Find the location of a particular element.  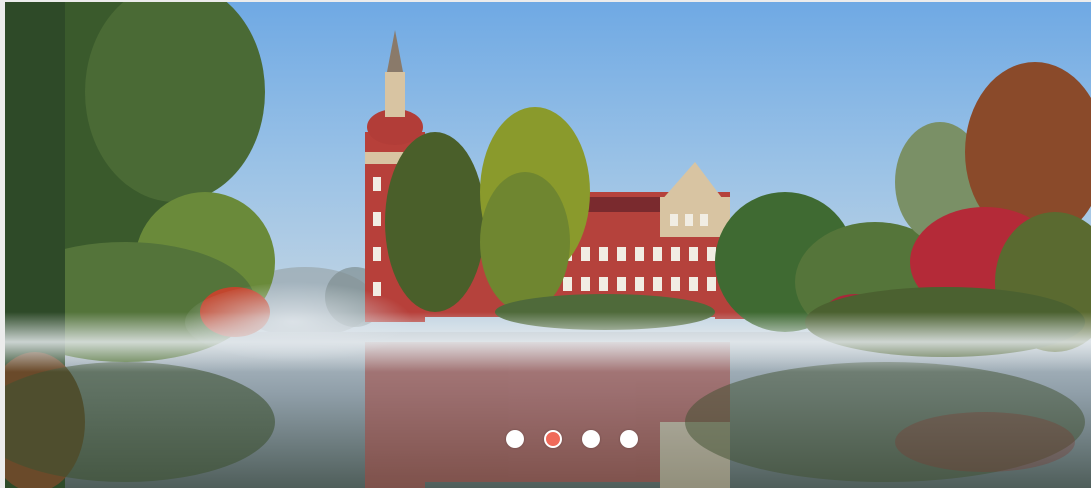

carousel-indicators is located at coordinates (545, 440).